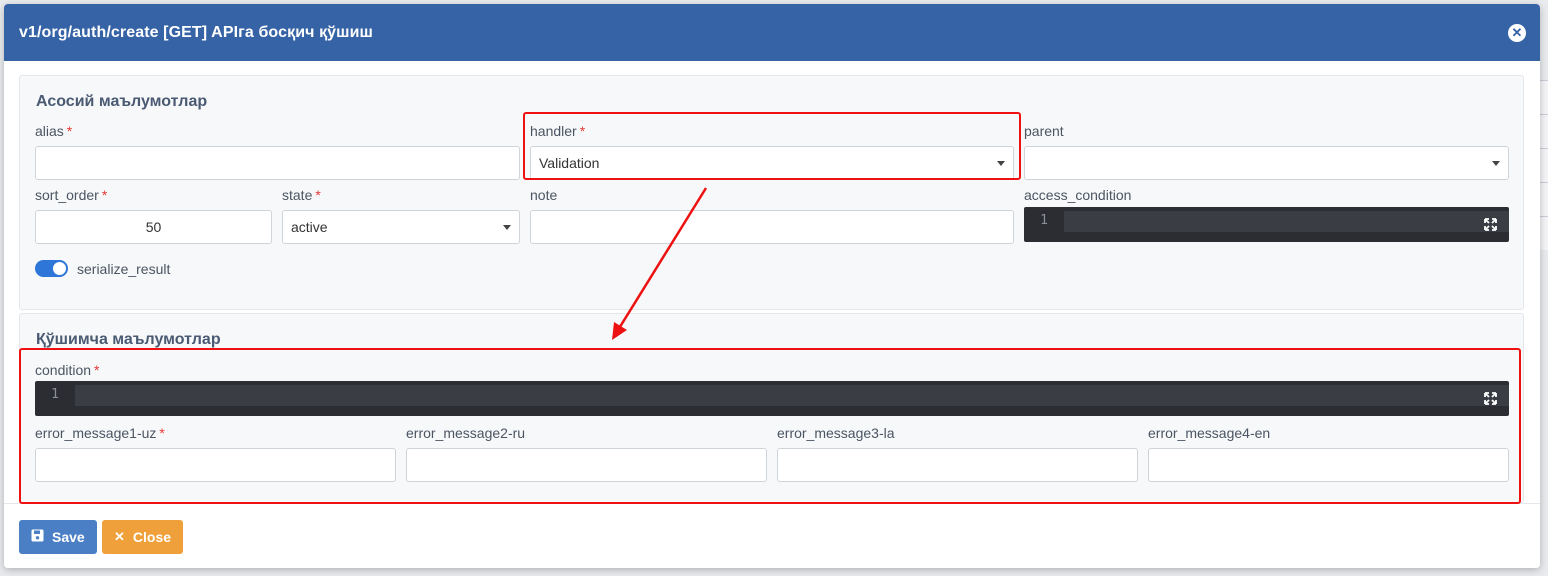 This screenshot has height=576, width=1548. What do you see at coordinates (277, 163) in the screenshot?
I see `alias-input` at bounding box center [277, 163].